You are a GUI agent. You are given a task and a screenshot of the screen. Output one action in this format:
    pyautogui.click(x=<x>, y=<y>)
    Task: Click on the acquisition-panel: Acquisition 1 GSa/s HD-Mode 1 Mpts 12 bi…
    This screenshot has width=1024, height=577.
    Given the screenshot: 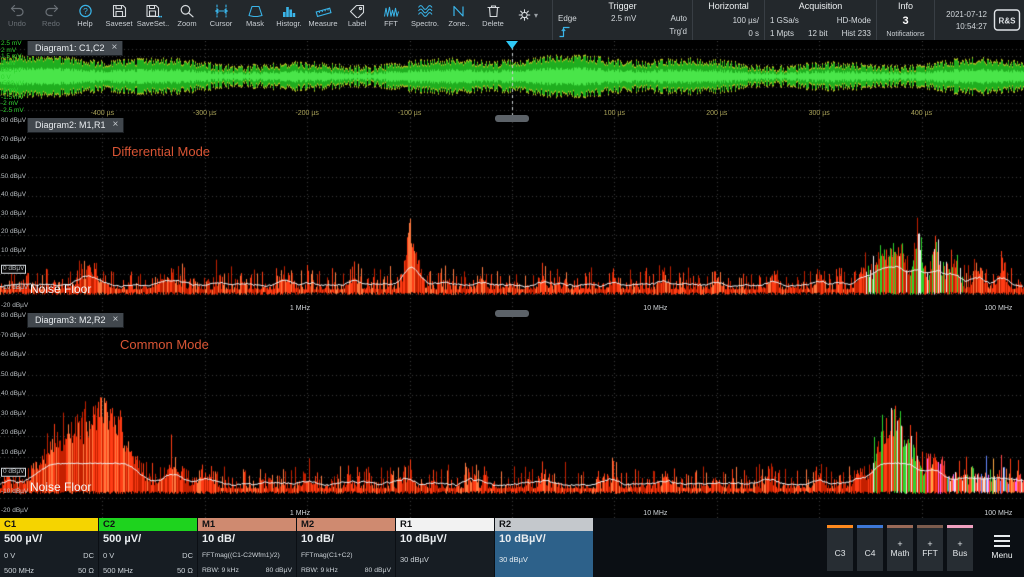 What is the action you would take?
    pyautogui.click(x=820, y=20)
    